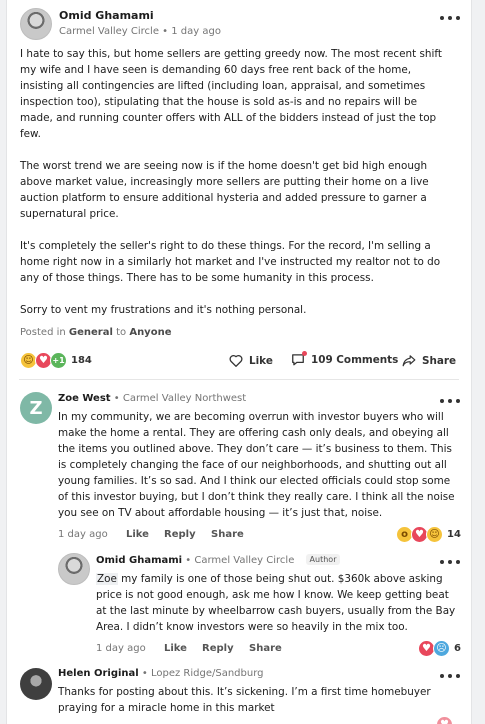 Image resolution: width=485 pixels, height=724 pixels. Describe the element at coordinates (439, 360) in the screenshot. I see `share-label: Share` at that location.